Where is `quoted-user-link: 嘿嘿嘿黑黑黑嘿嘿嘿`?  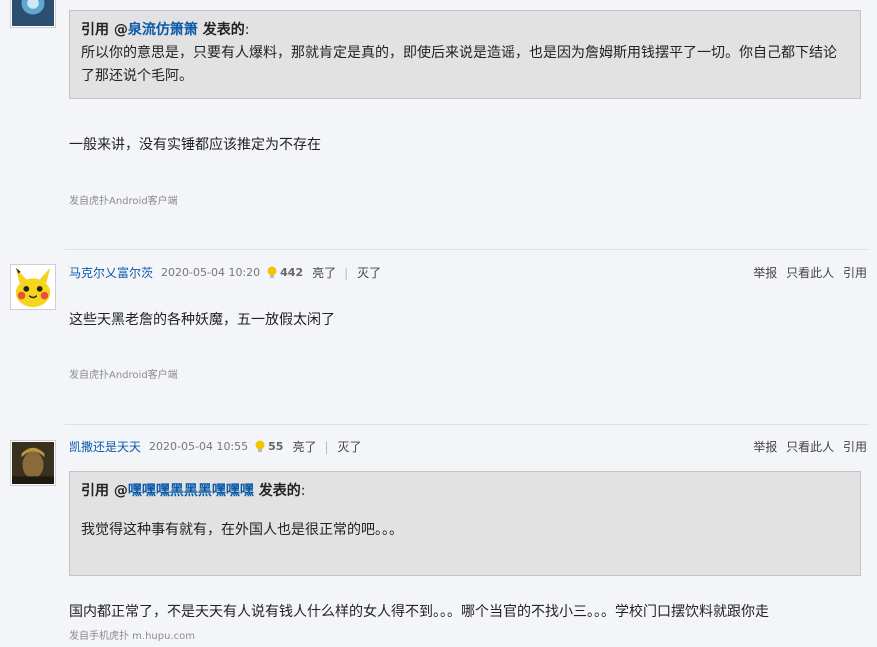
quoted-user-link: 嘿嘿嘿黑黑黑嘿嘿嘿 is located at coordinates (191, 491).